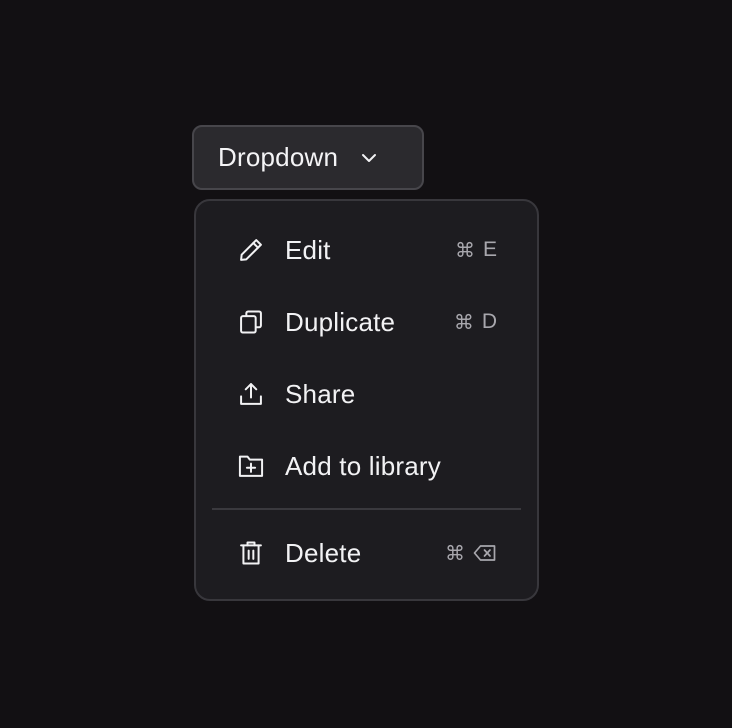  I want to click on backspace-icon, so click(485, 553).